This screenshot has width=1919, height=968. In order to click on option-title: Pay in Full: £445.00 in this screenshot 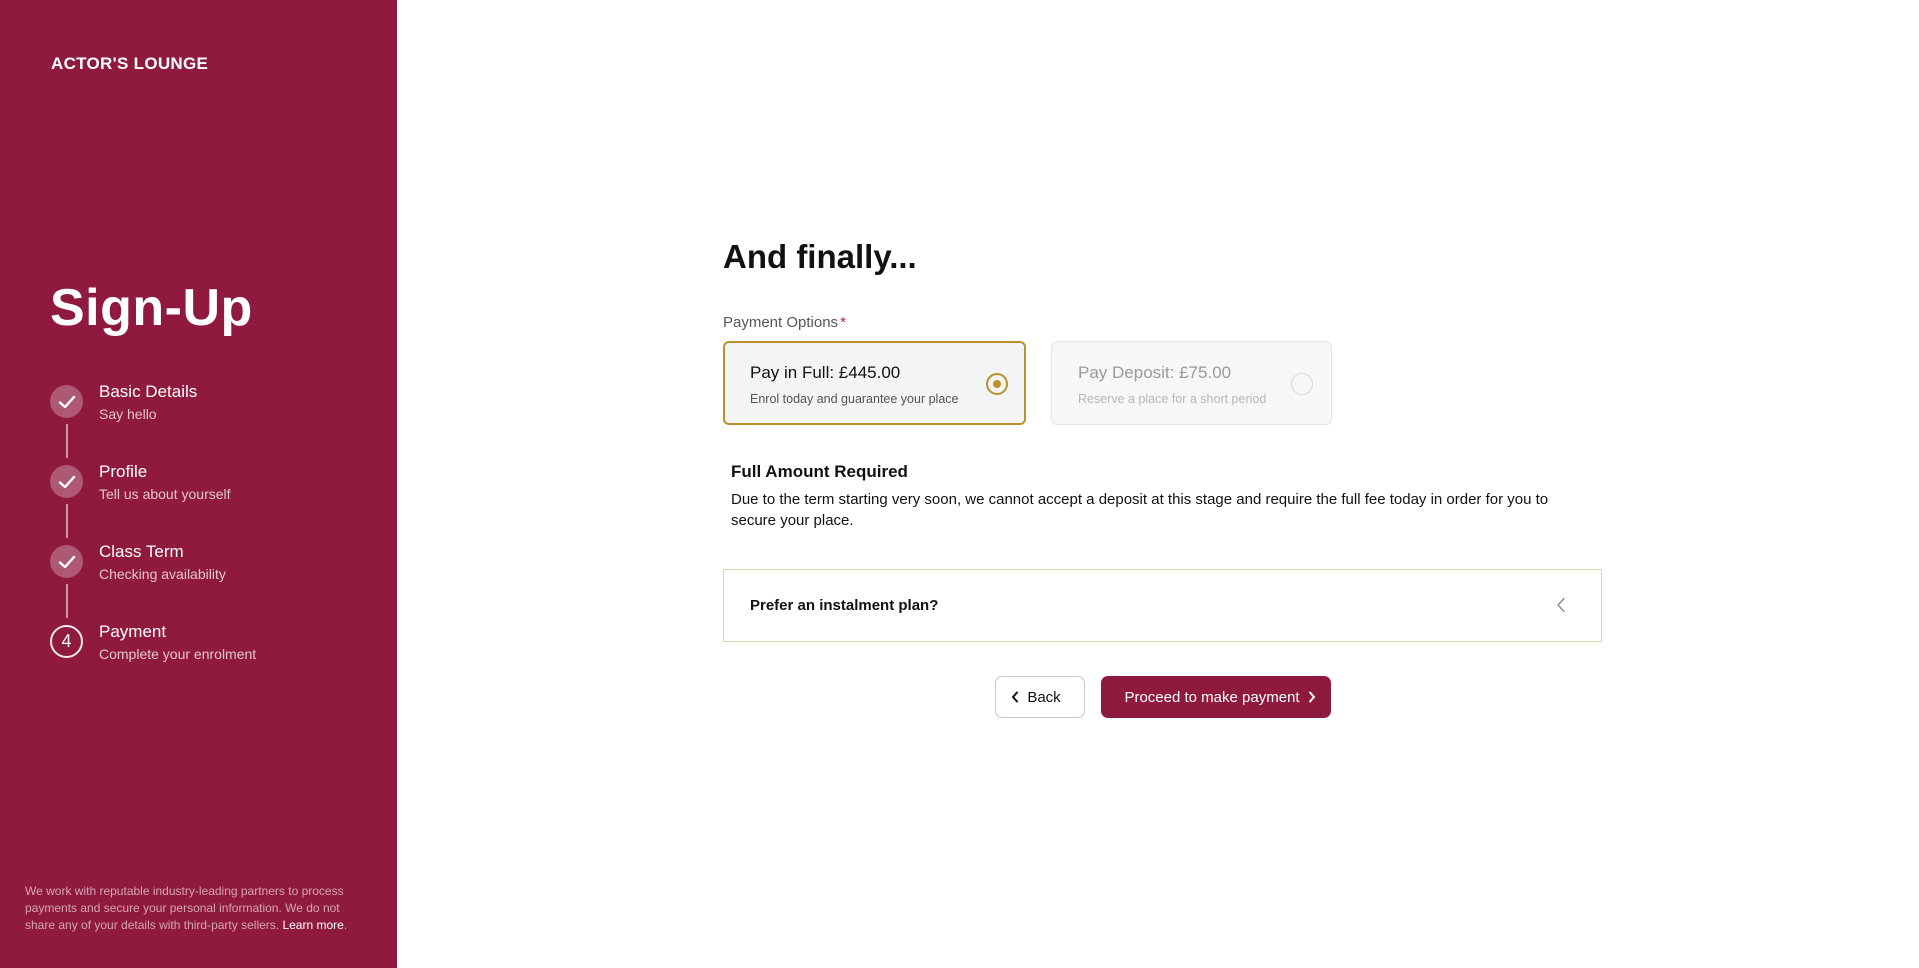, I will do `click(825, 372)`.